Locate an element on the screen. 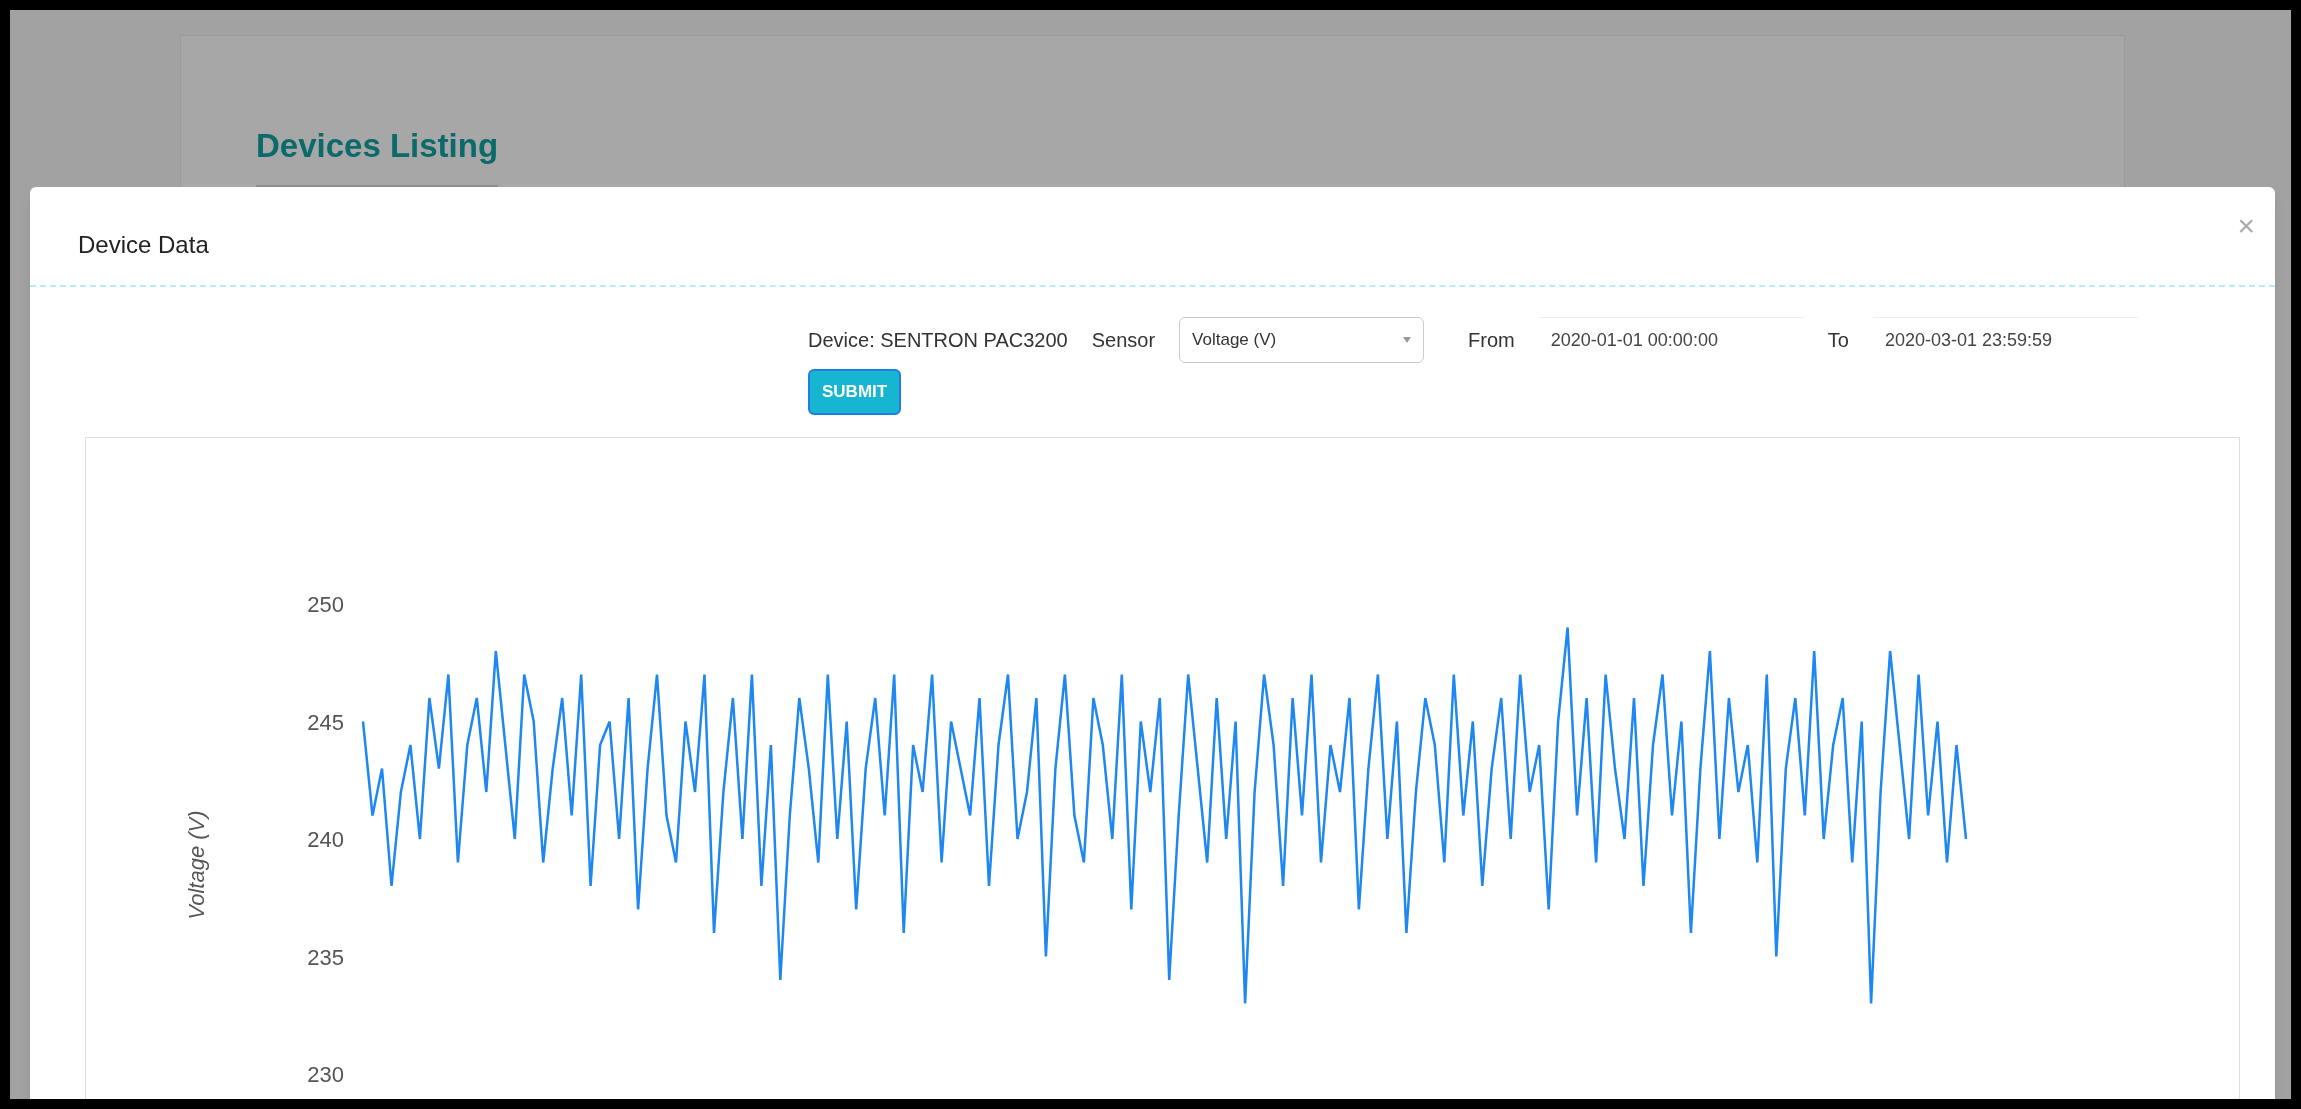 Image resolution: width=2301 pixels, height=1109 pixels. y-tick-label: 235 is located at coordinates (325, 957).